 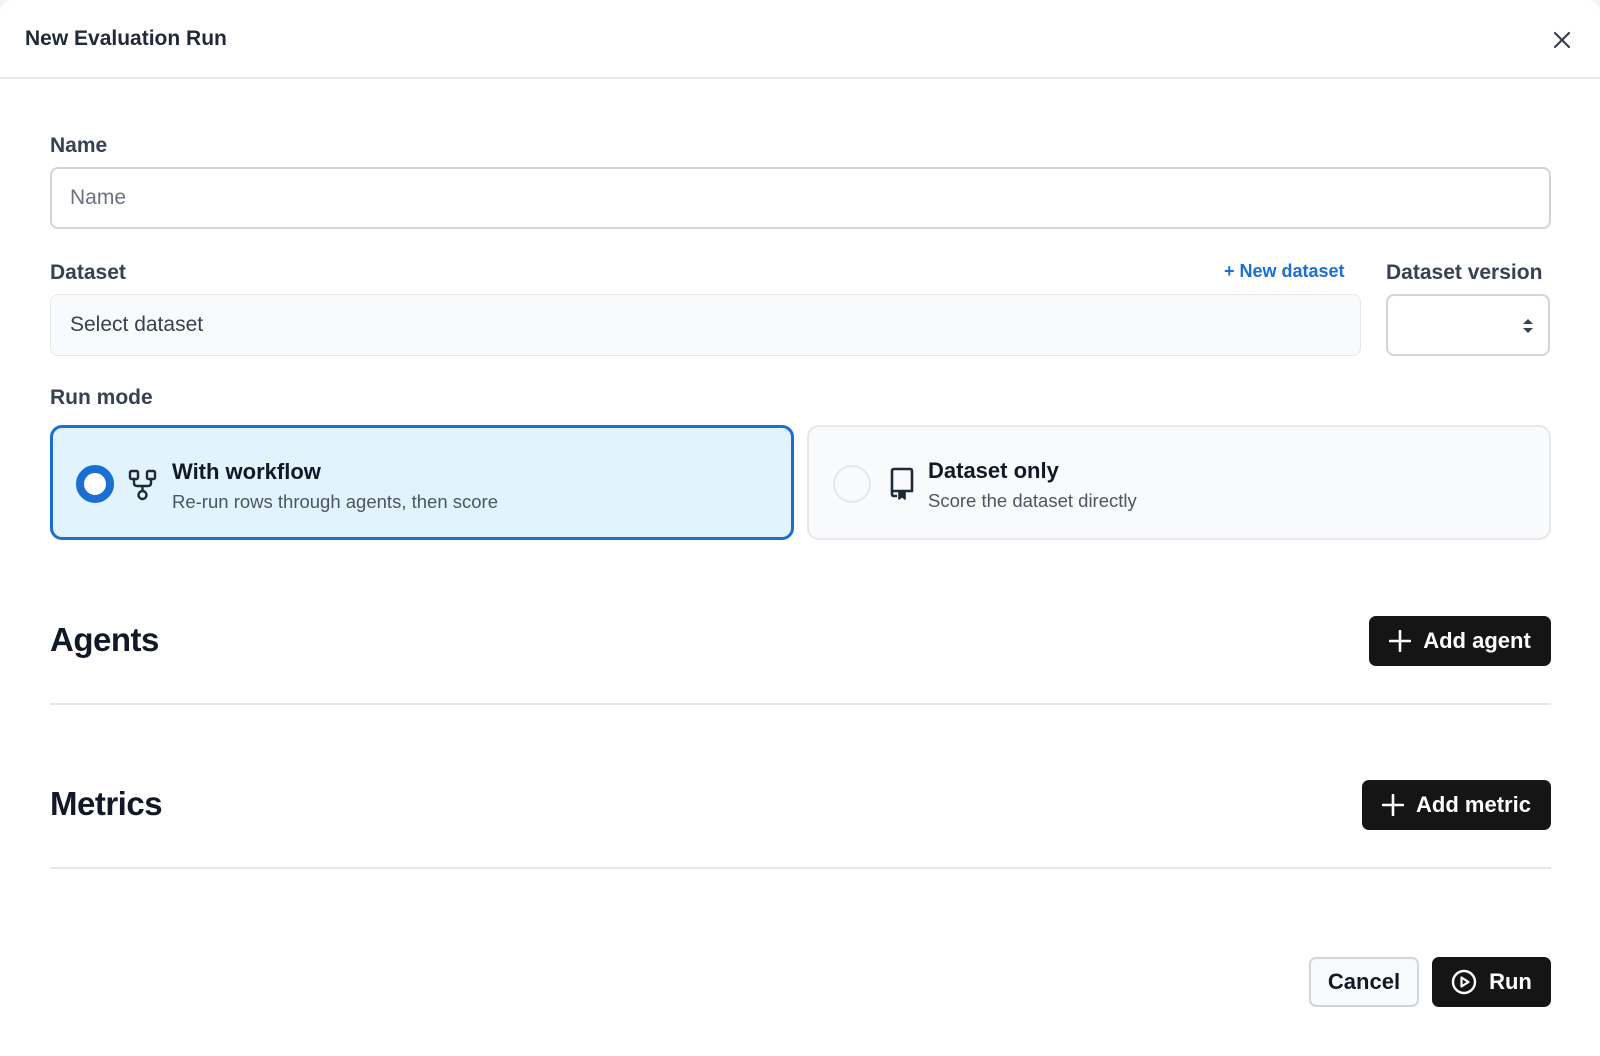 I want to click on mode-title: Dataset only, so click(x=993, y=470).